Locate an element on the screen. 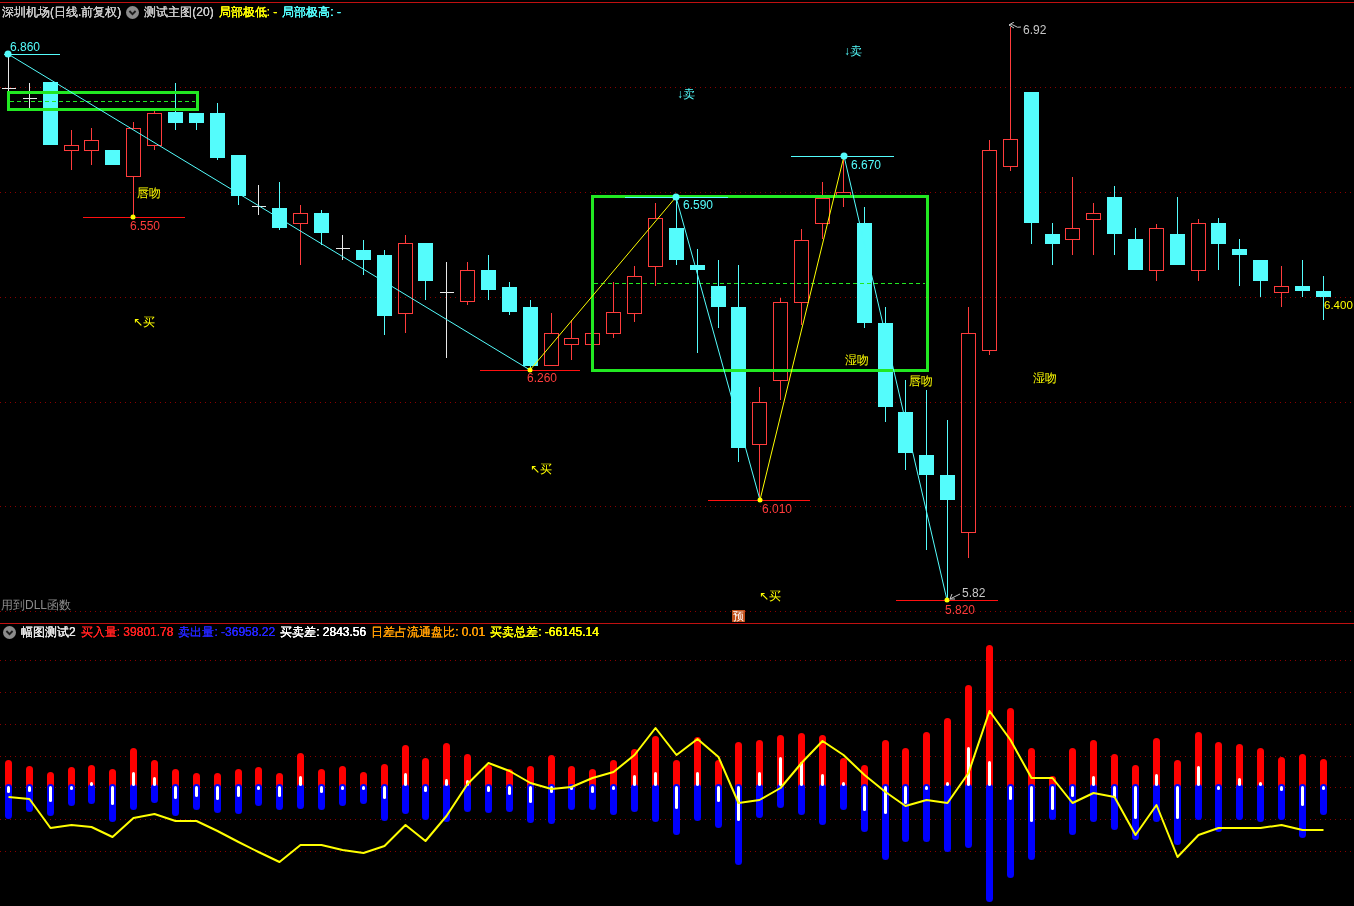  price-label: 5.820 is located at coordinates (960, 610).